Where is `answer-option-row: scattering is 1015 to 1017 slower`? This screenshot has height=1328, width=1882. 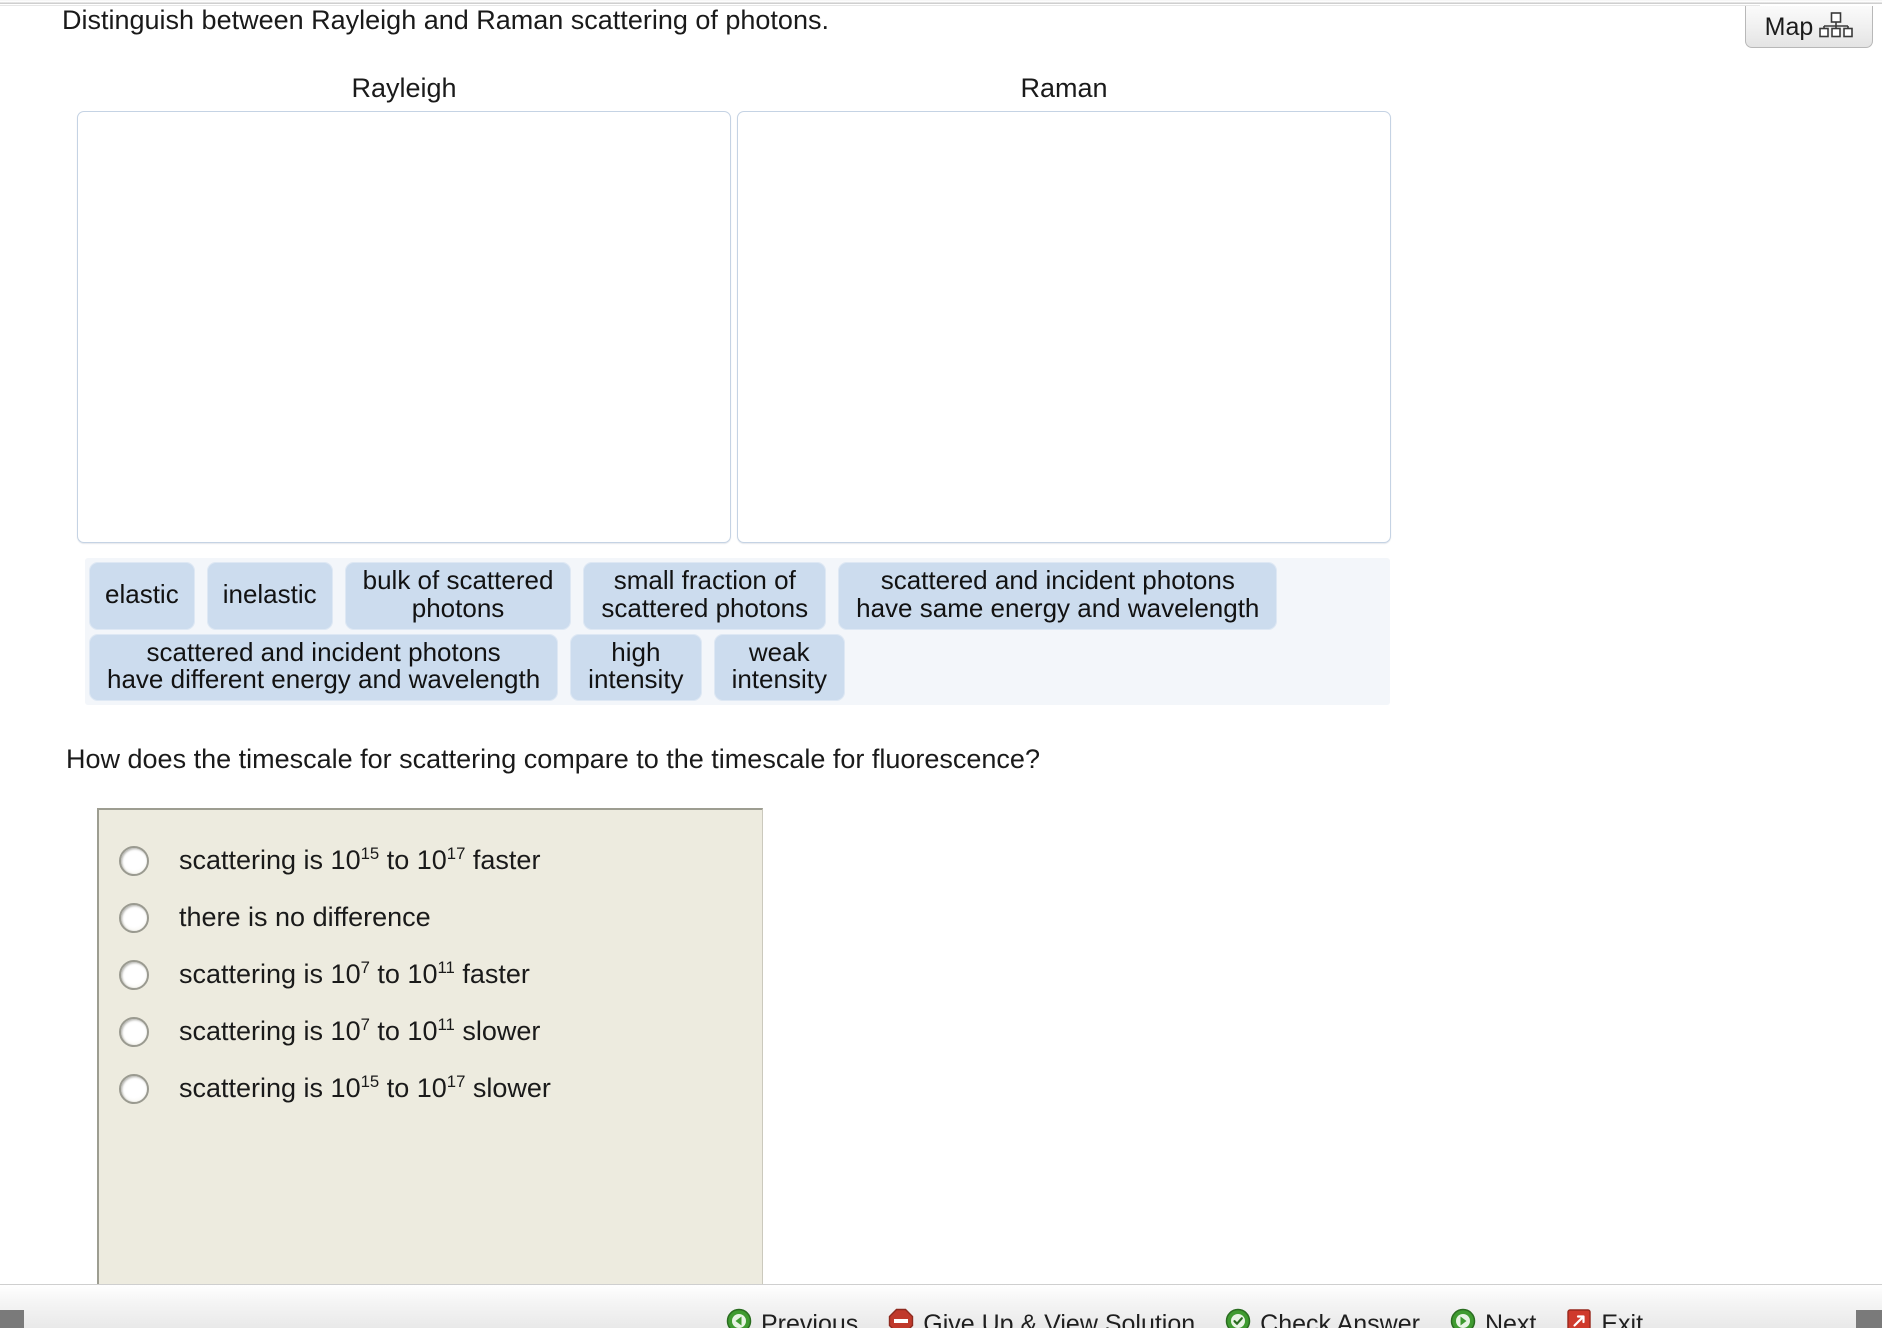
answer-option-row: scattering is 1015 to 1017 slower is located at coordinates (430, 1088).